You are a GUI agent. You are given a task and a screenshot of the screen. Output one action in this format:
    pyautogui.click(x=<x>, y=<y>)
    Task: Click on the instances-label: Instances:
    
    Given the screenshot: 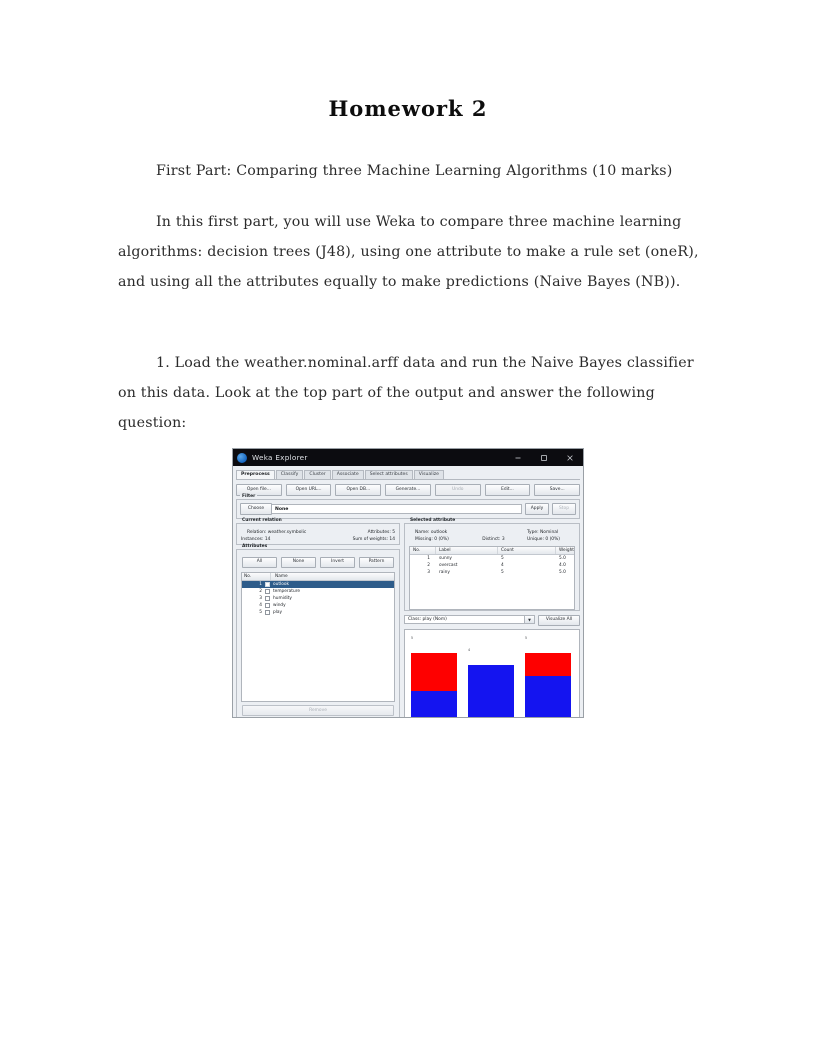 What is the action you would take?
    pyautogui.click(x=252, y=539)
    